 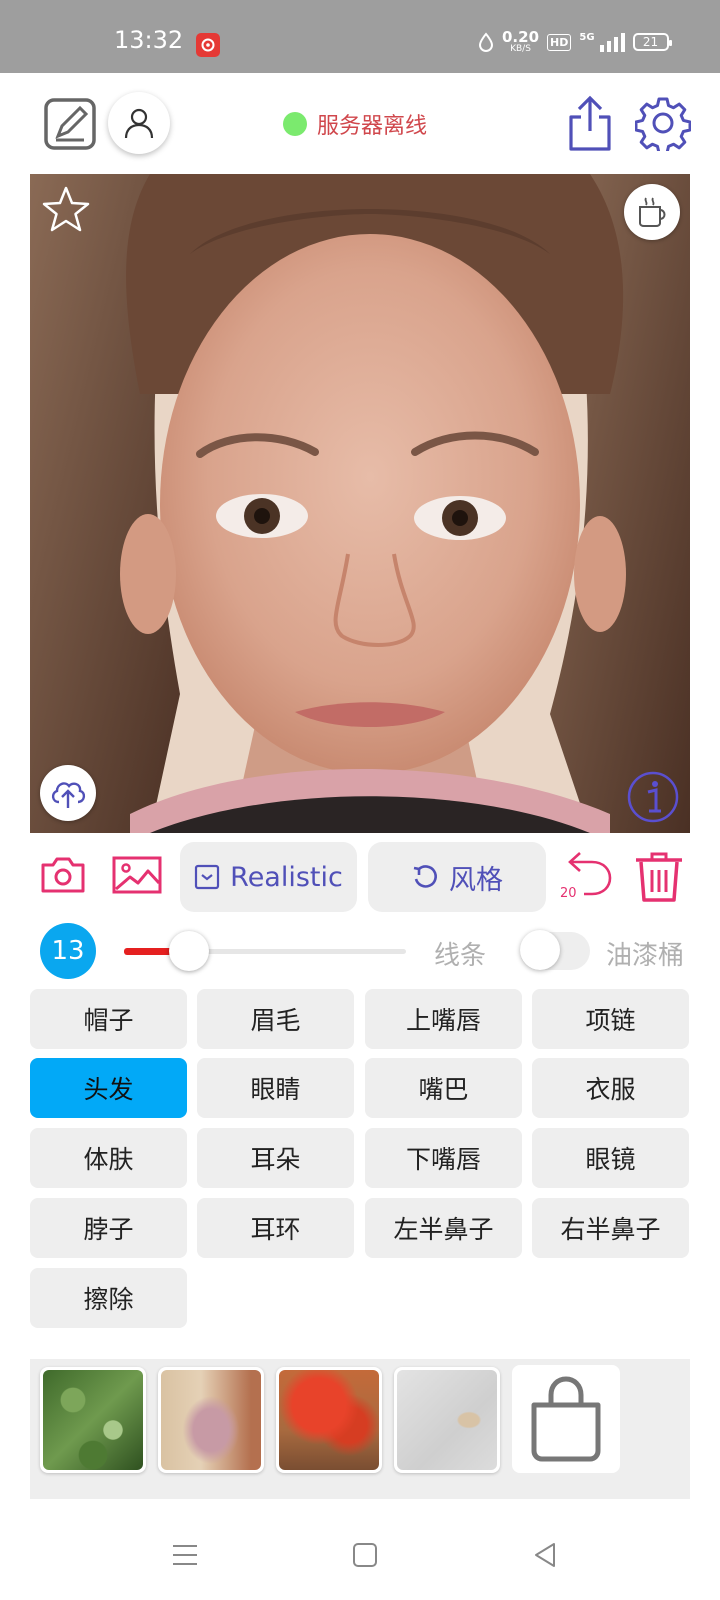 I want to click on menu-nav-button, so click(x=185, y=1555).